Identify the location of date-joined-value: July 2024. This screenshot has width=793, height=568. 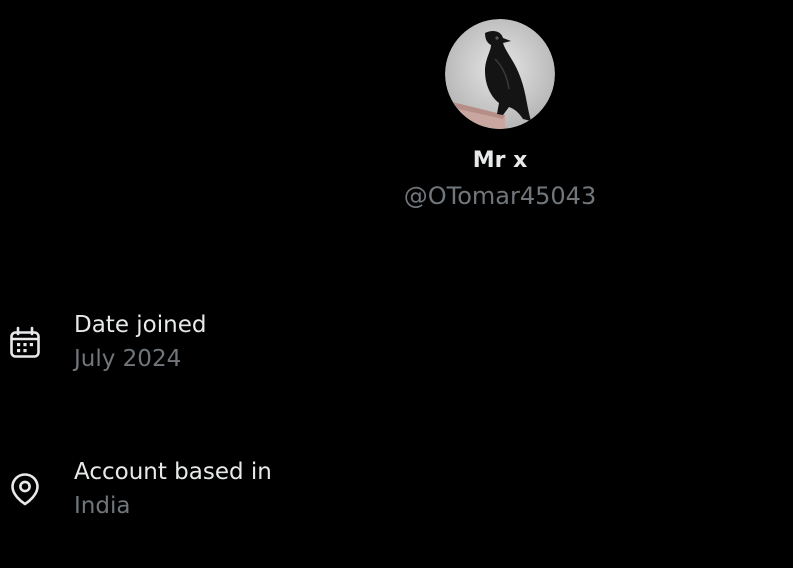
(128, 359).